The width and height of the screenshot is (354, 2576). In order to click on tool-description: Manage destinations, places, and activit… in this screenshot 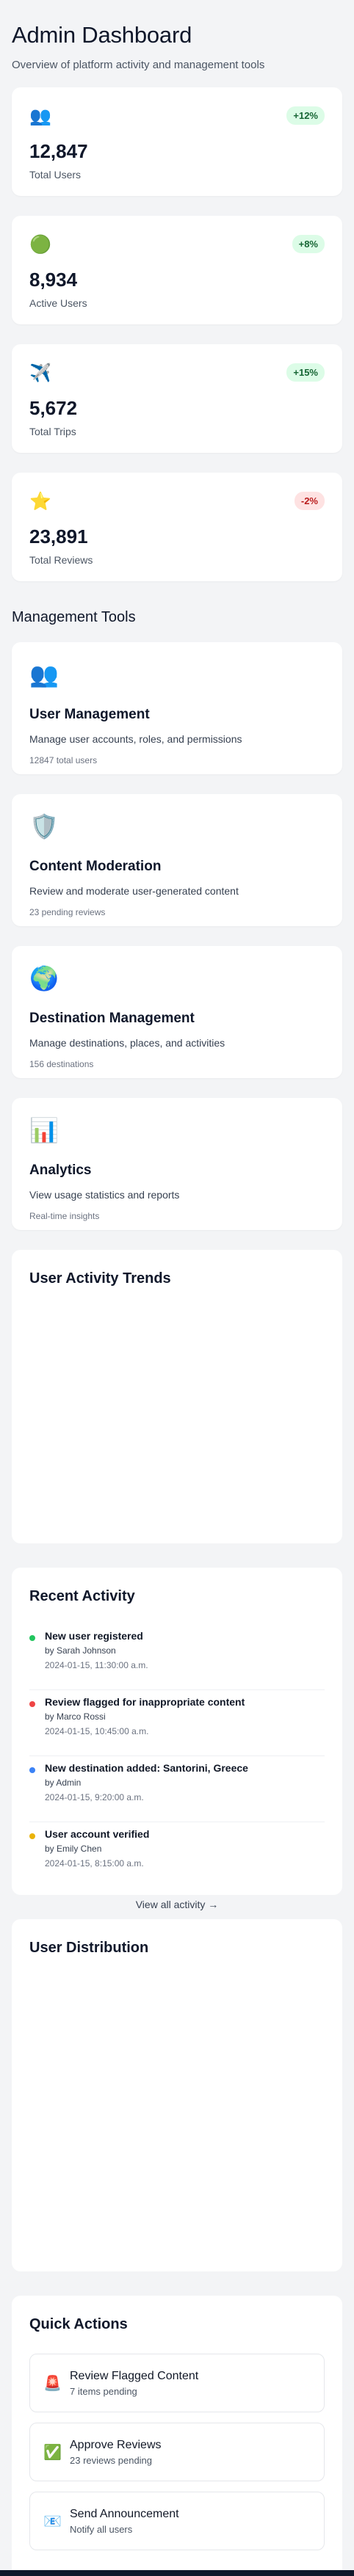, I will do `click(127, 1043)`.